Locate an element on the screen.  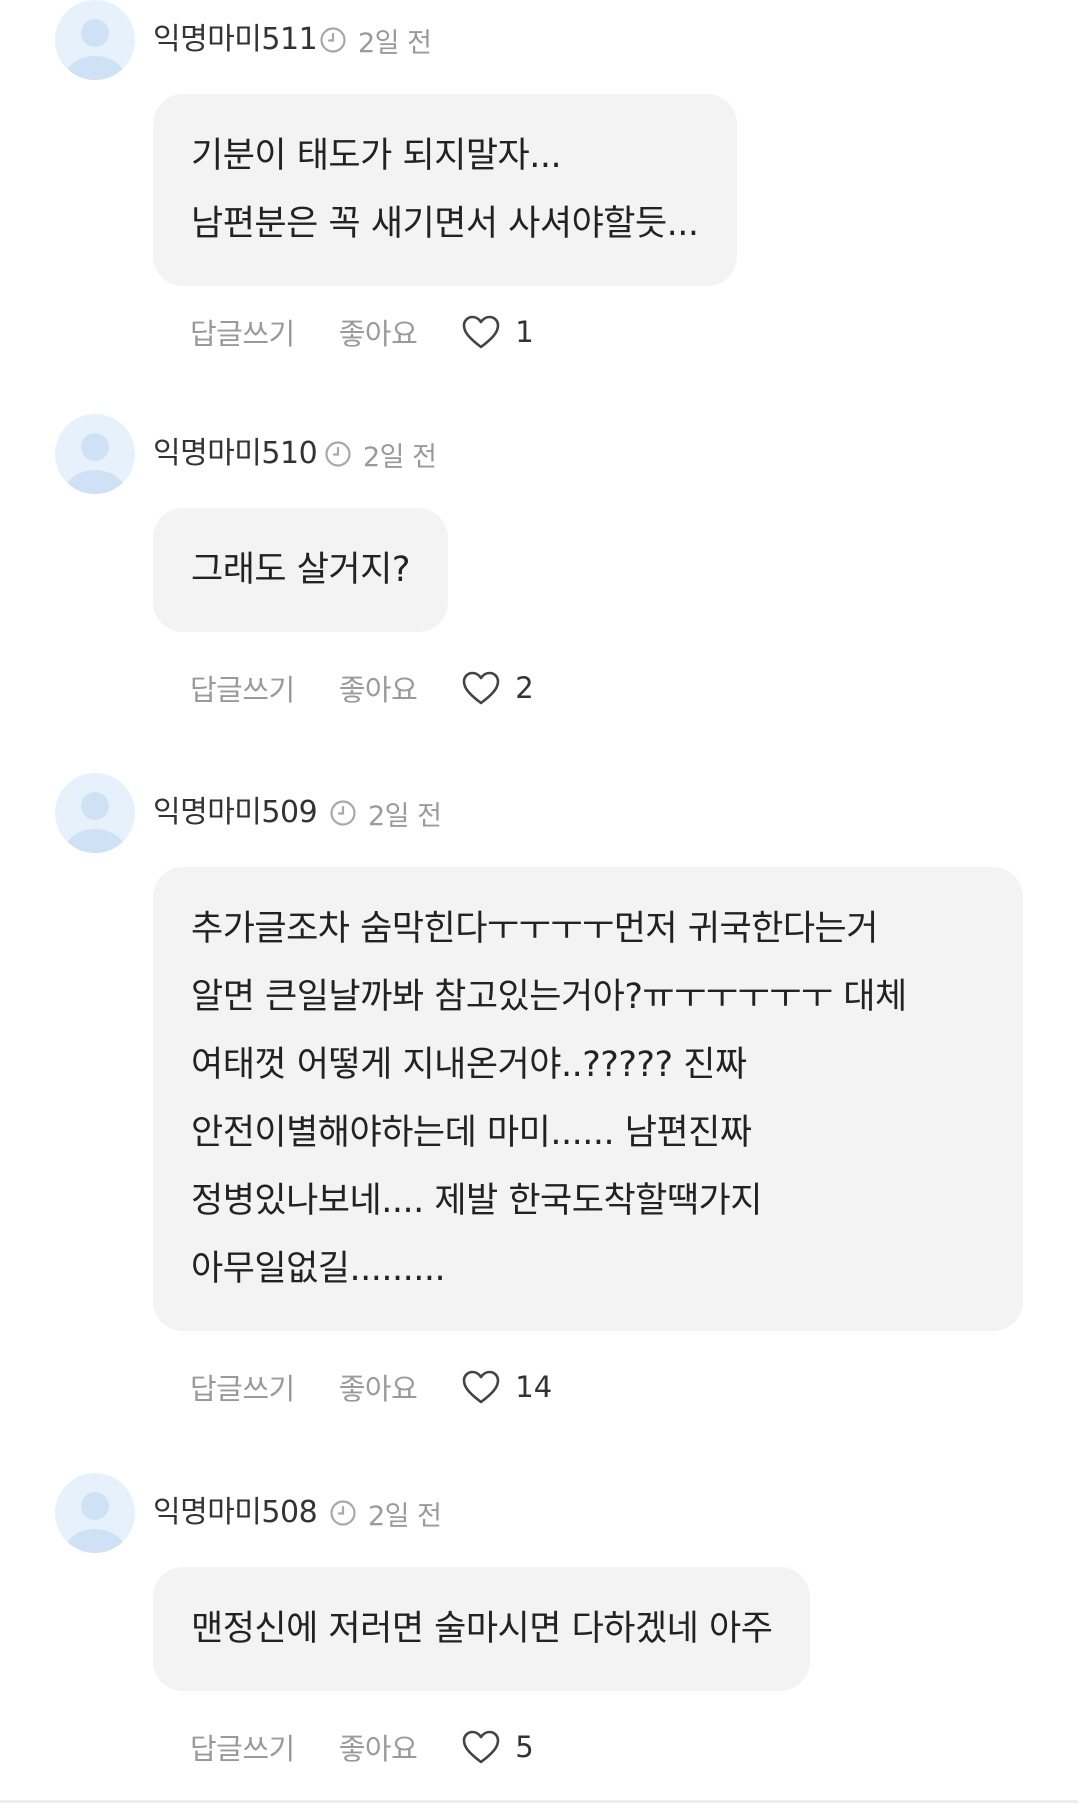
comment-author: 익명마미509 is located at coordinates (235, 813).